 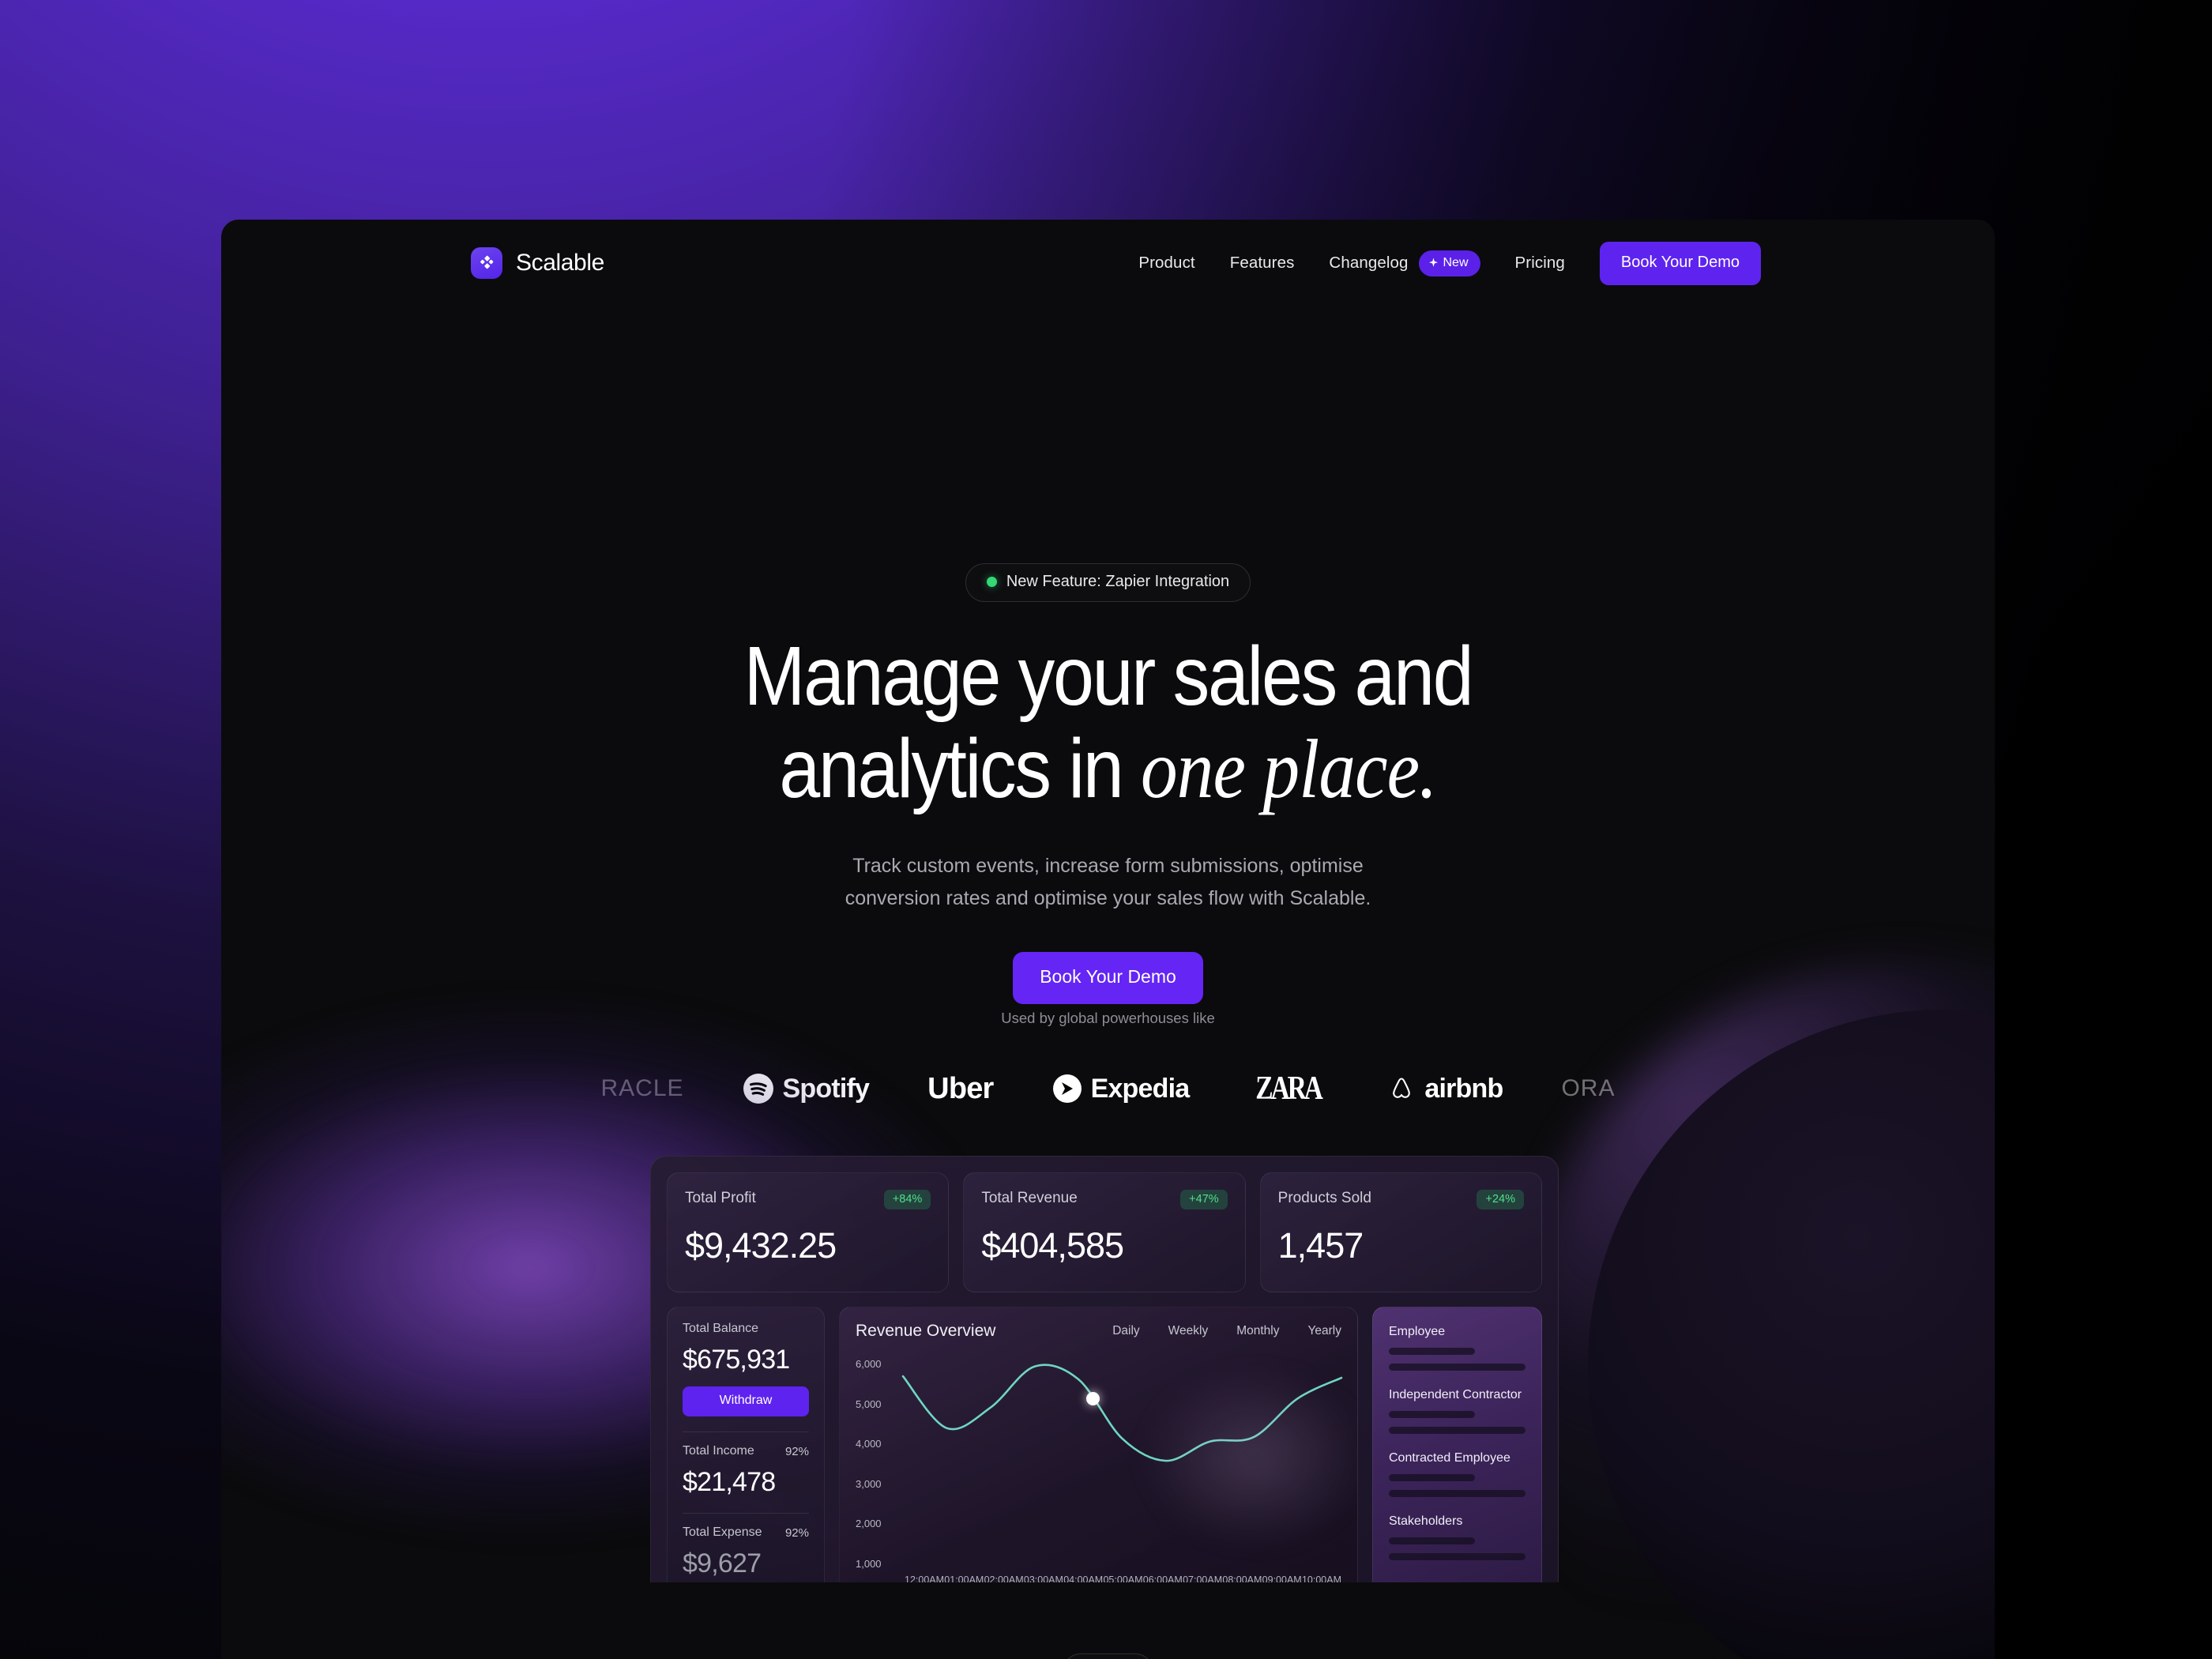 What do you see at coordinates (869, 1563) in the screenshot?
I see `y-tick: 1,000` at bounding box center [869, 1563].